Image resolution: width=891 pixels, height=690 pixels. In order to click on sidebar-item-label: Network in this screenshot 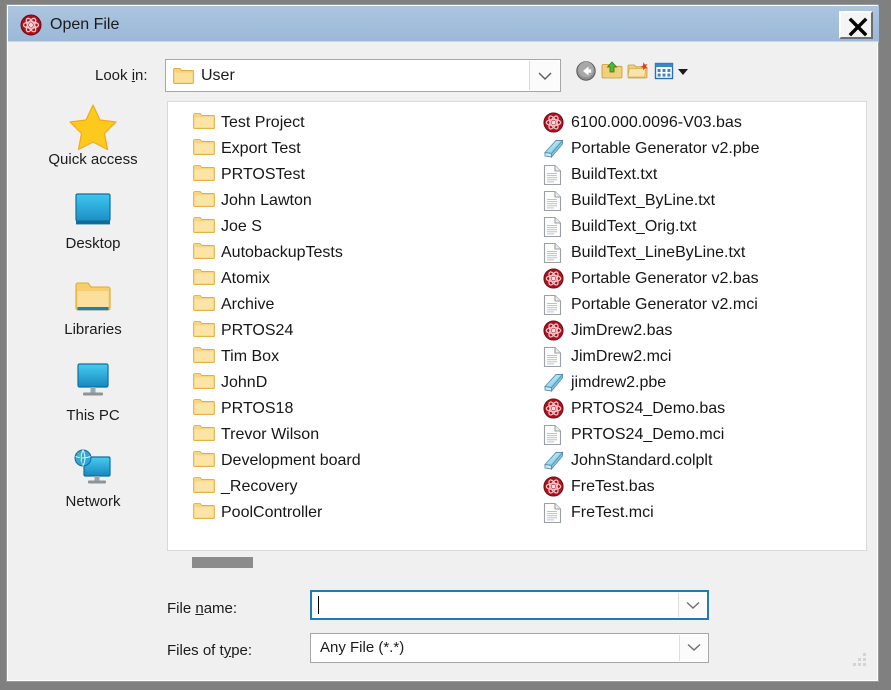, I will do `click(93, 501)`.